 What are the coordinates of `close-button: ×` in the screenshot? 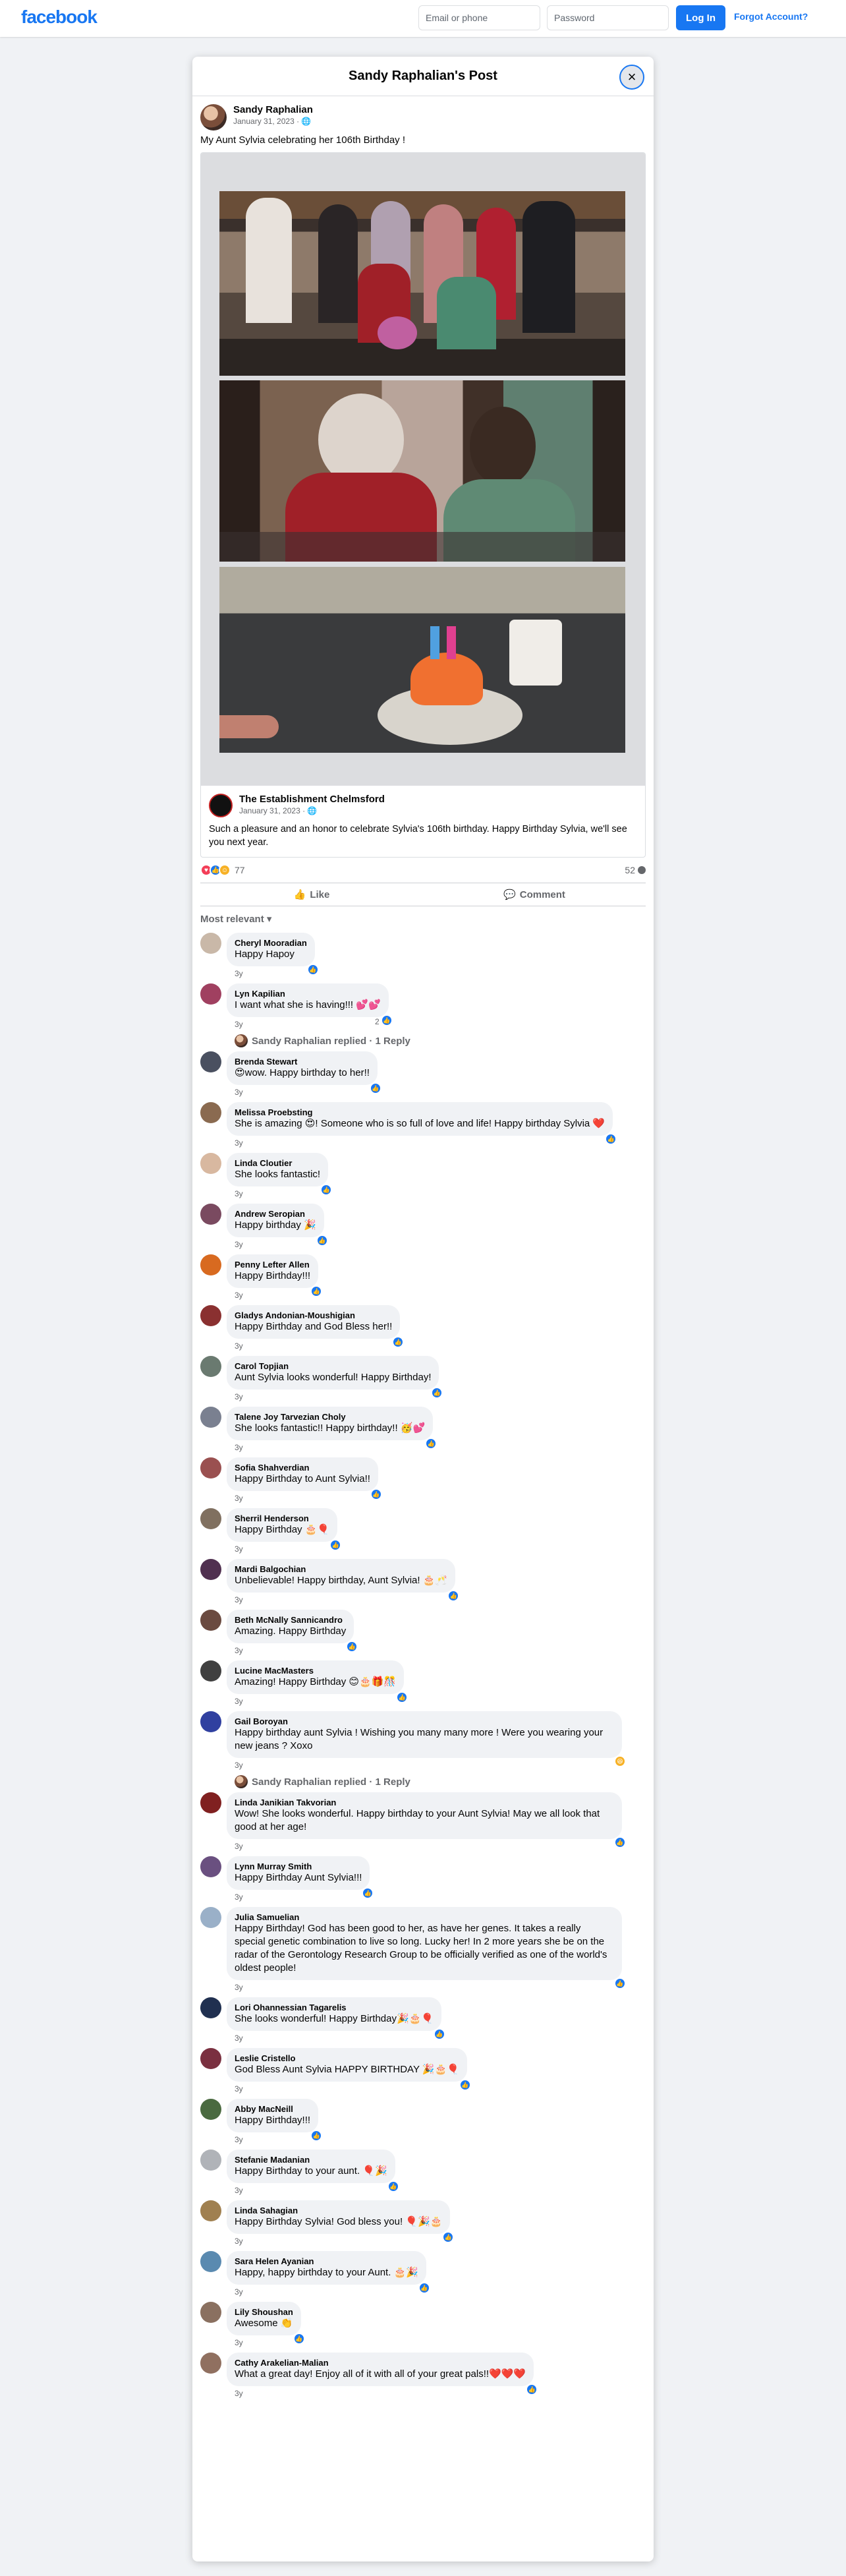 It's located at (631, 77).